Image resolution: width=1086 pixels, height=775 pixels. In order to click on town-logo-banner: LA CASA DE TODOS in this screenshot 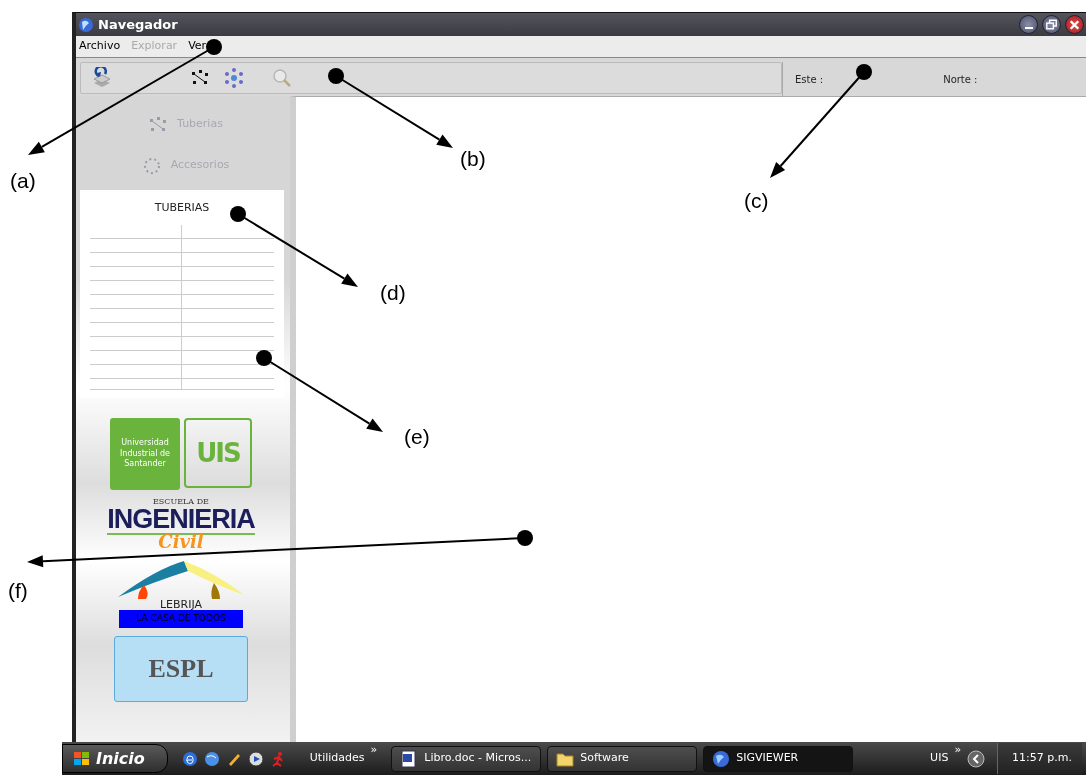, I will do `click(181, 619)`.